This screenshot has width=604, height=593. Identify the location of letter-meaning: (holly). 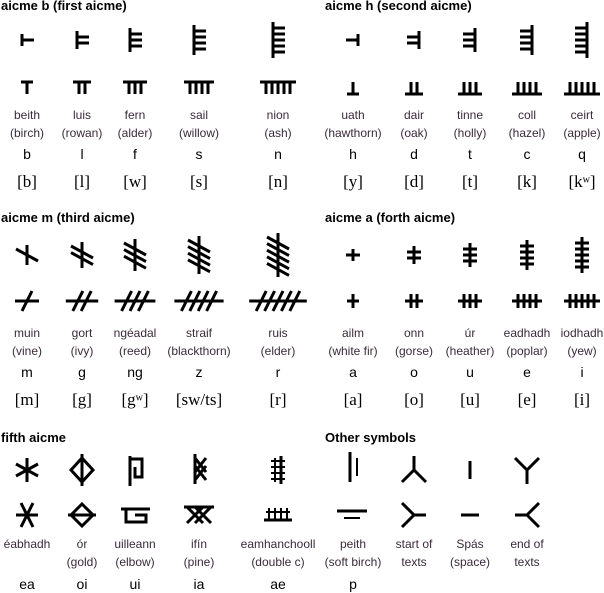
(470, 133).